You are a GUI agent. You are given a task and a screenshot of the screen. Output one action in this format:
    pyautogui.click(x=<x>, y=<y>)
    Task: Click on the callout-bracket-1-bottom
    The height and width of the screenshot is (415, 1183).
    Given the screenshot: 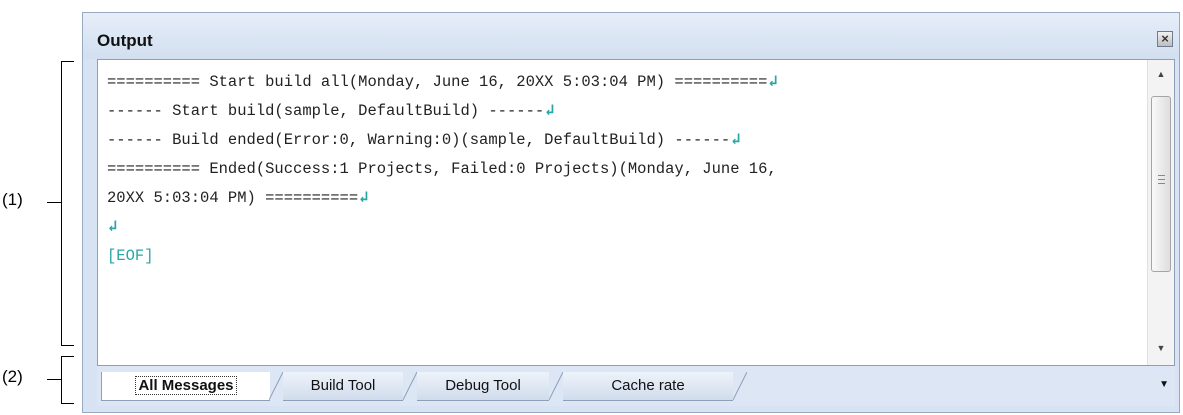 What is the action you would take?
    pyautogui.click(x=67, y=345)
    